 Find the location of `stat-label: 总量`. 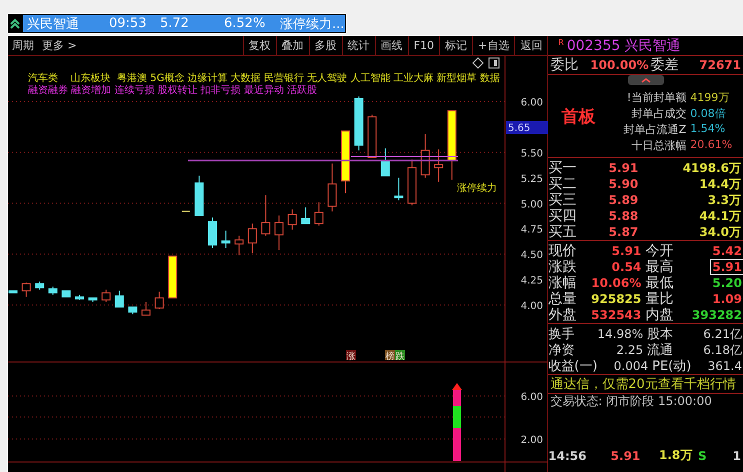

stat-label: 总量 is located at coordinates (563, 299).